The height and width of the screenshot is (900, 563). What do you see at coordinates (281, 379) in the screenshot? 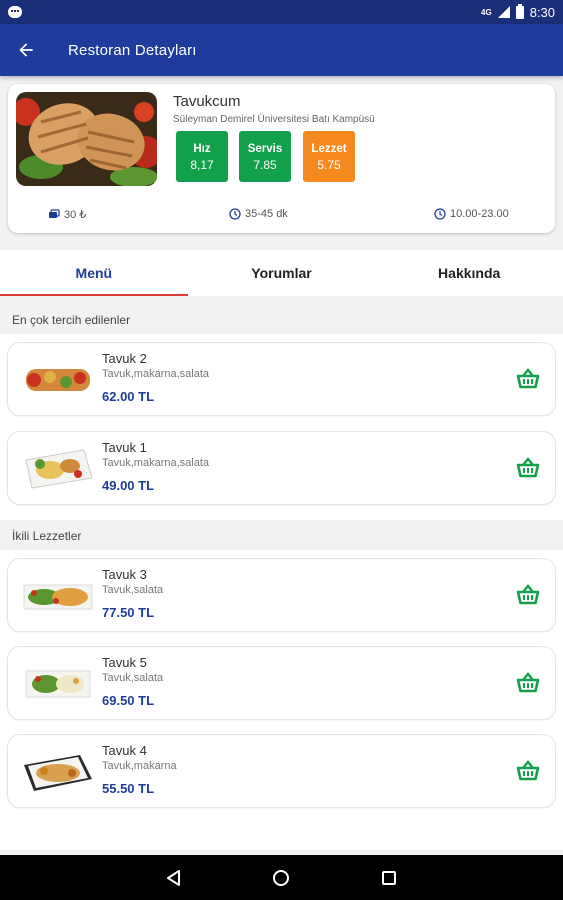
I see `menu-item-card: Tavuk 2 Tavuk,makarna,salata 62.00 TL` at bounding box center [281, 379].